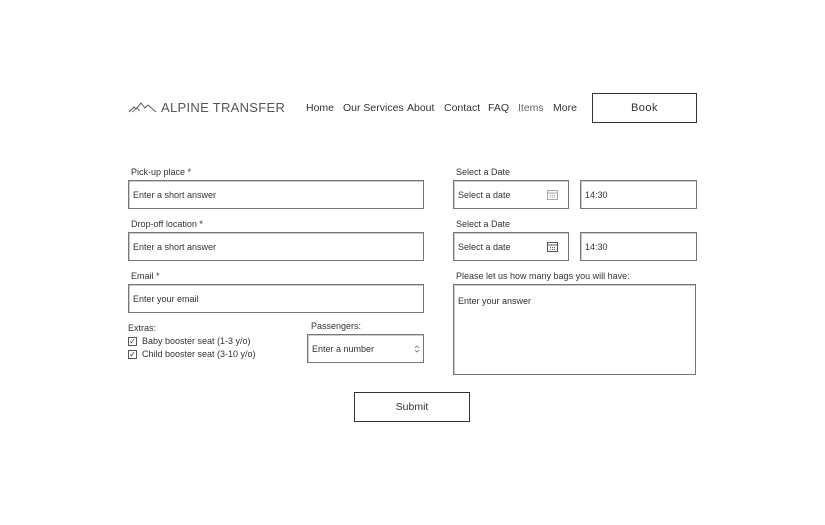 This screenshot has width=825, height=525. I want to click on nav-home: Home, so click(320, 108).